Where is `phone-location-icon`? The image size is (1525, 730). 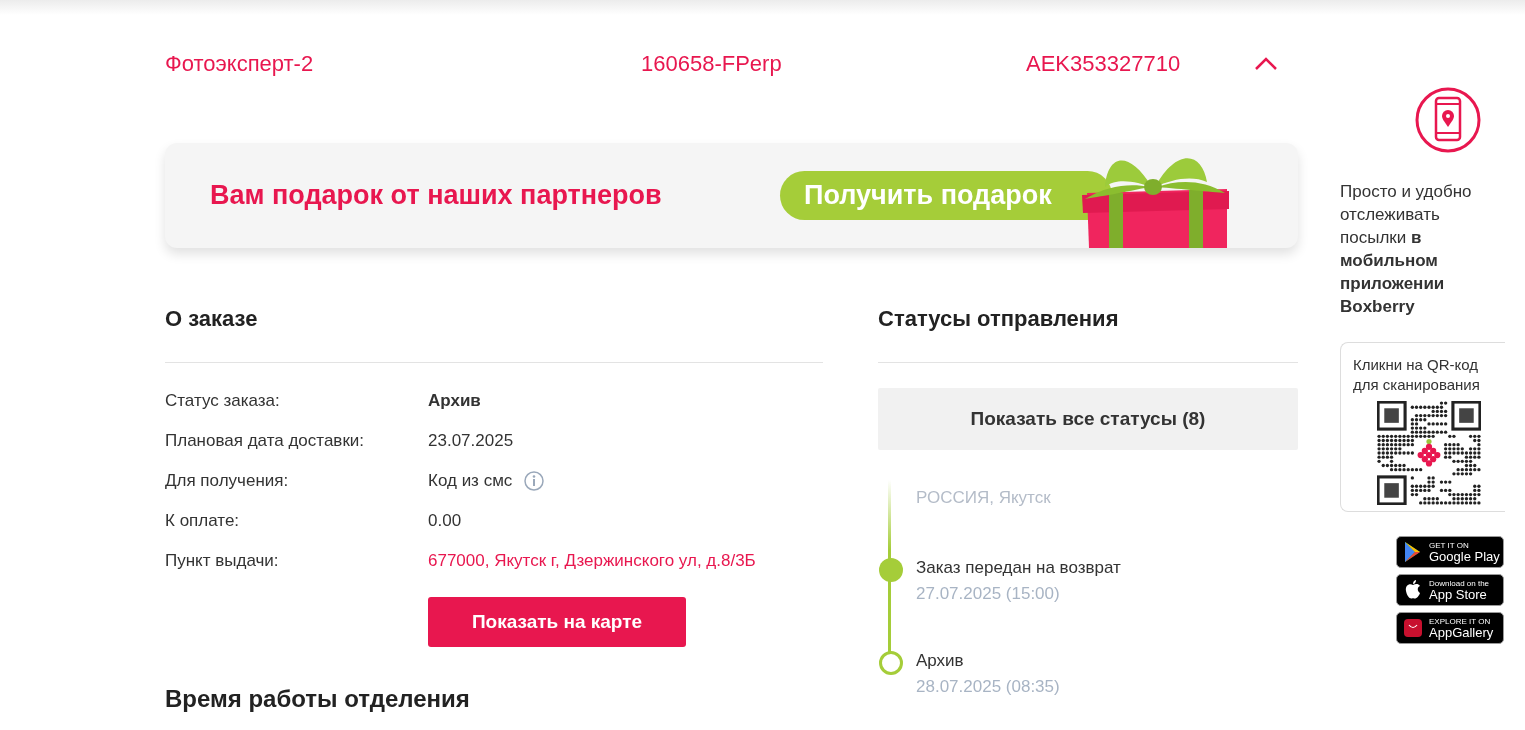 phone-location-icon is located at coordinates (1448, 120).